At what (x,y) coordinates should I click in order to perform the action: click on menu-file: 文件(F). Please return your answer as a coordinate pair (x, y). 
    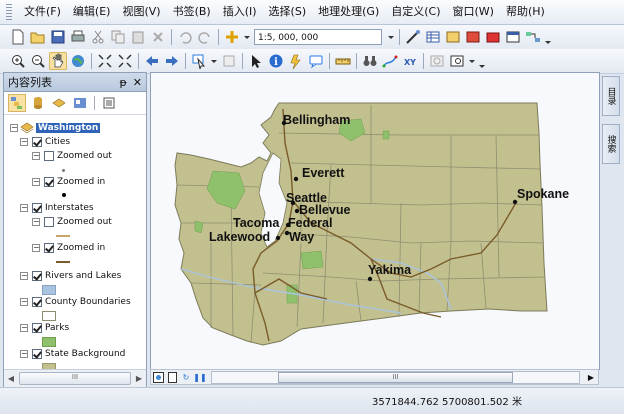
    Looking at the image, I should click on (42, 12).